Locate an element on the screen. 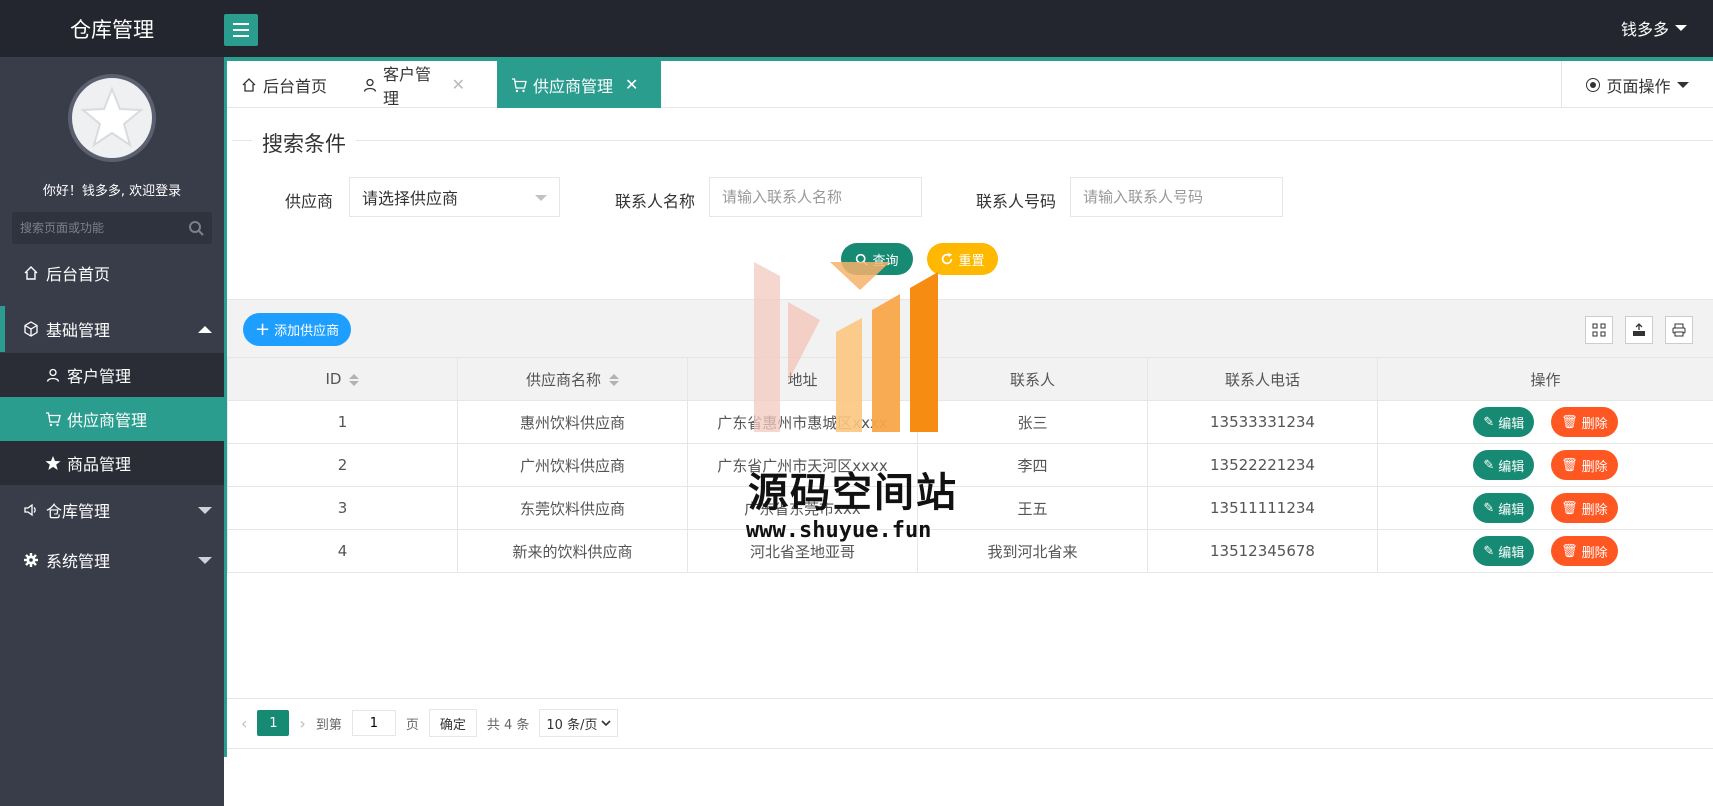  sidebar-item-customers: 客户管理 is located at coordinates (112, 375).